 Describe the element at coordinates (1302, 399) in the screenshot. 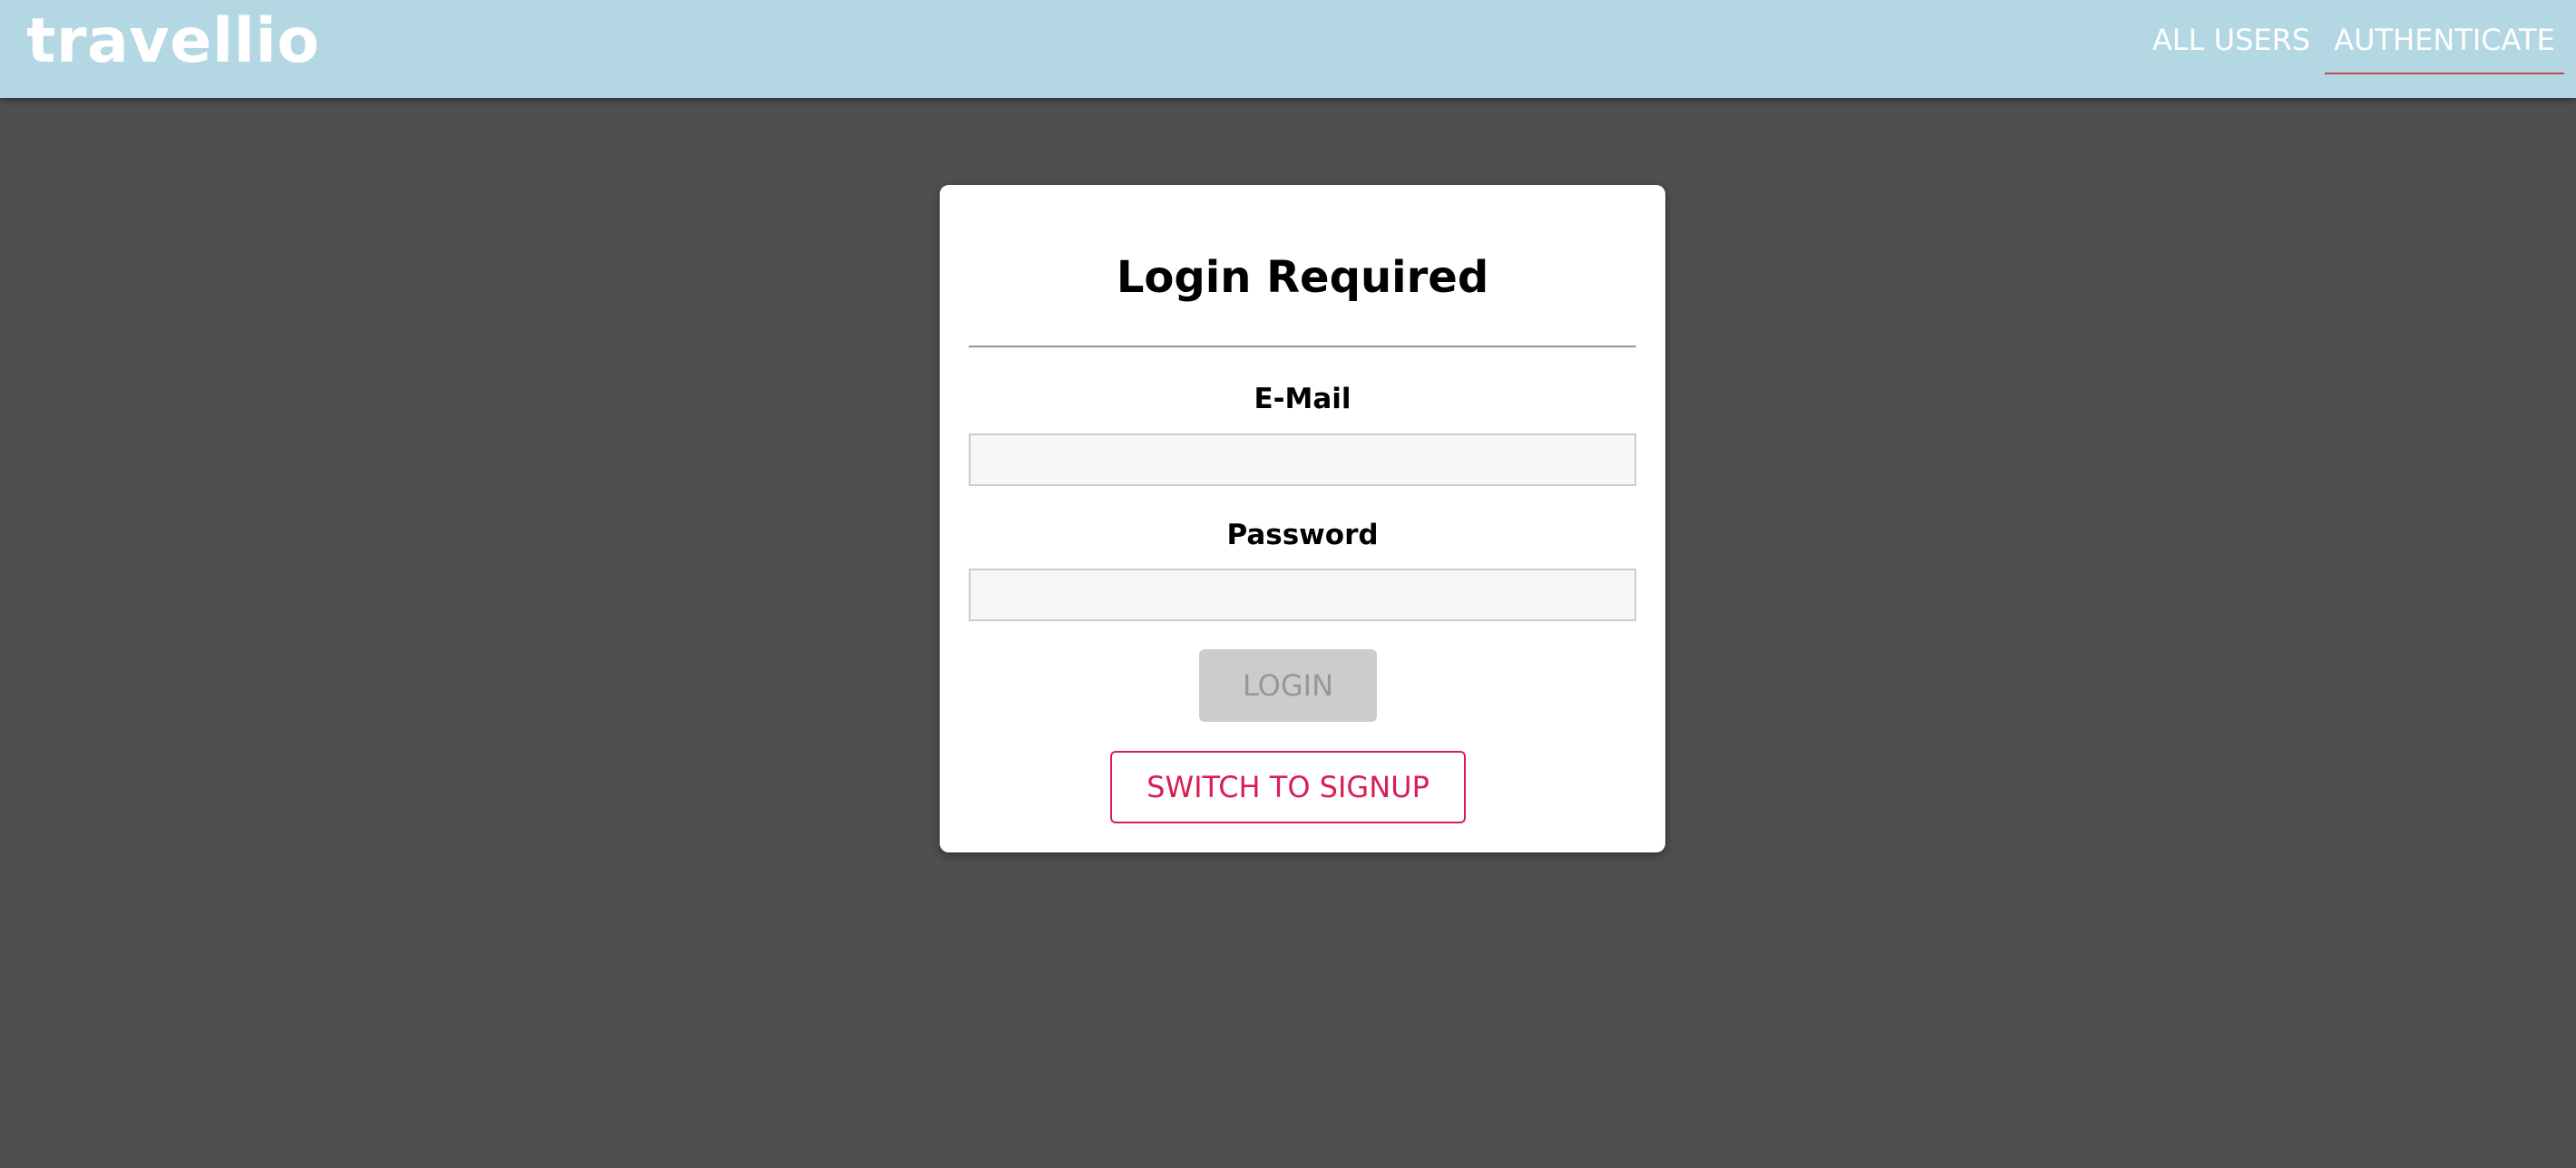

I see `email-label: E-Mail` at that location.